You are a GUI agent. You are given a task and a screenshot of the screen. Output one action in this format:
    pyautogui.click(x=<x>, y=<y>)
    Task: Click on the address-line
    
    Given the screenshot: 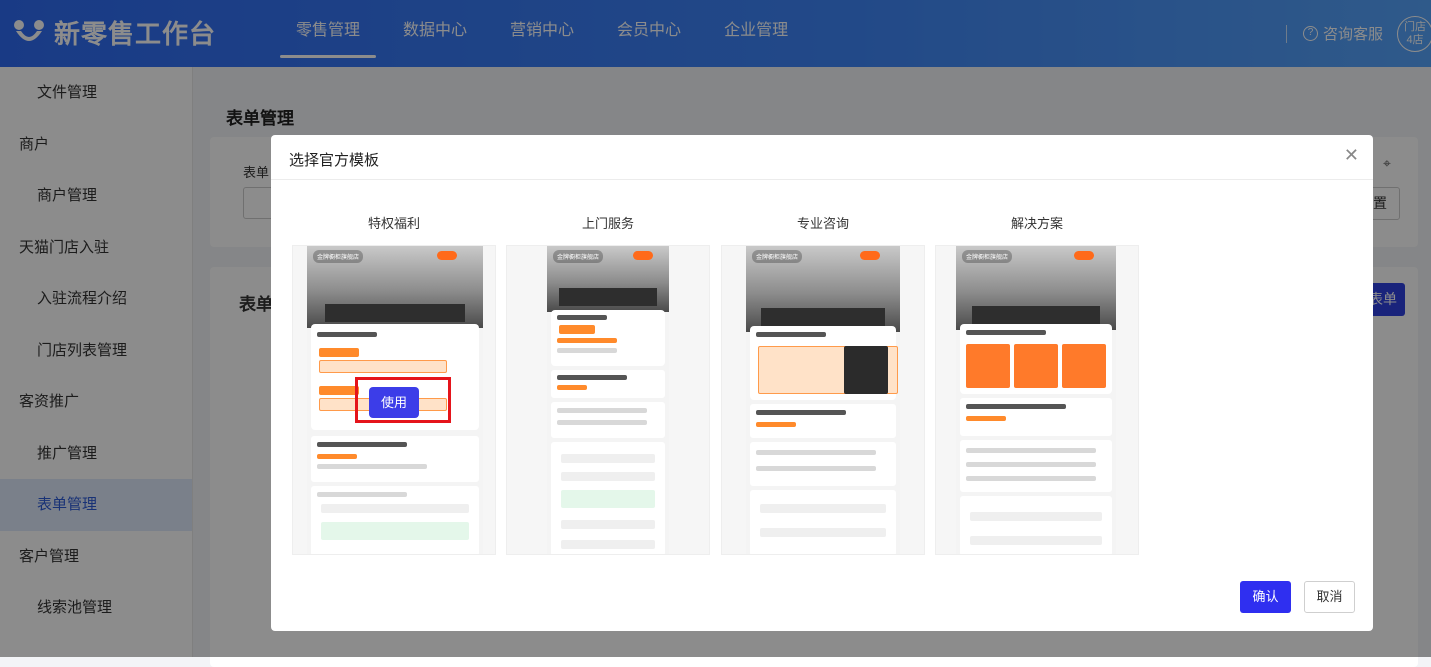 What is the action you would take?
    pyautogui.click(x=372, y=466)
    